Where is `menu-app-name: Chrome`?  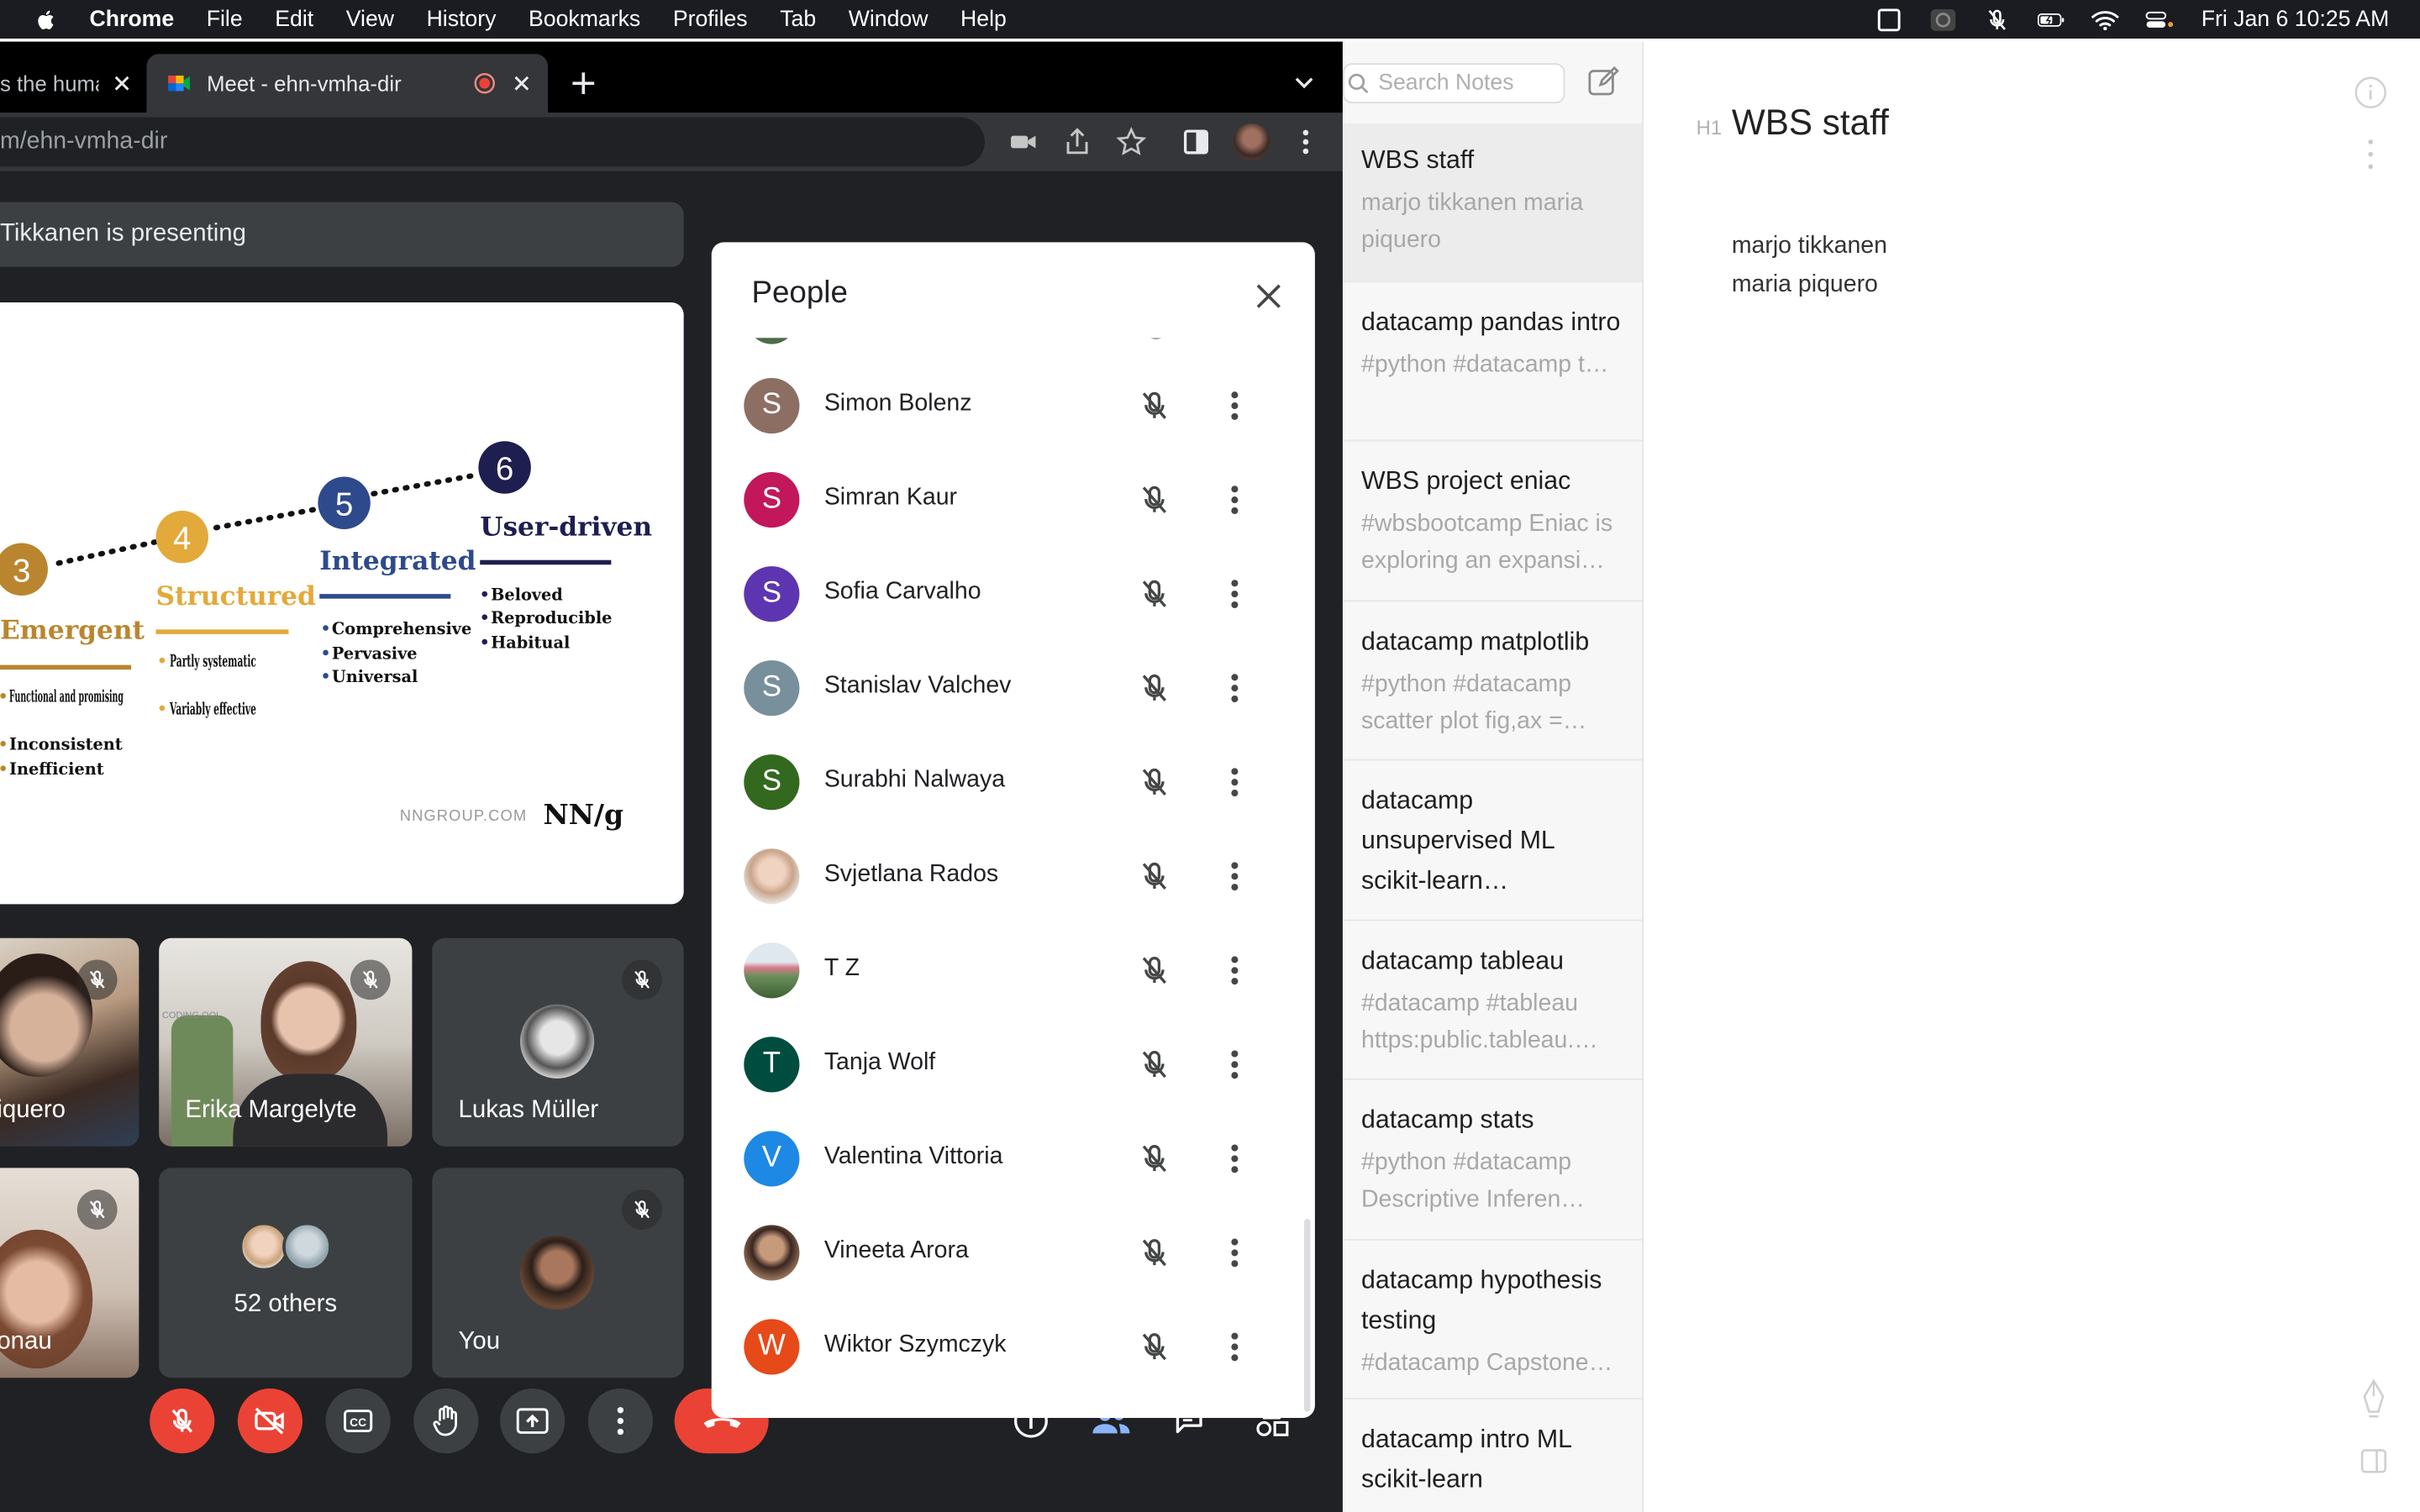 menu-app-name: Chrome is located at coordinates (132, 19).